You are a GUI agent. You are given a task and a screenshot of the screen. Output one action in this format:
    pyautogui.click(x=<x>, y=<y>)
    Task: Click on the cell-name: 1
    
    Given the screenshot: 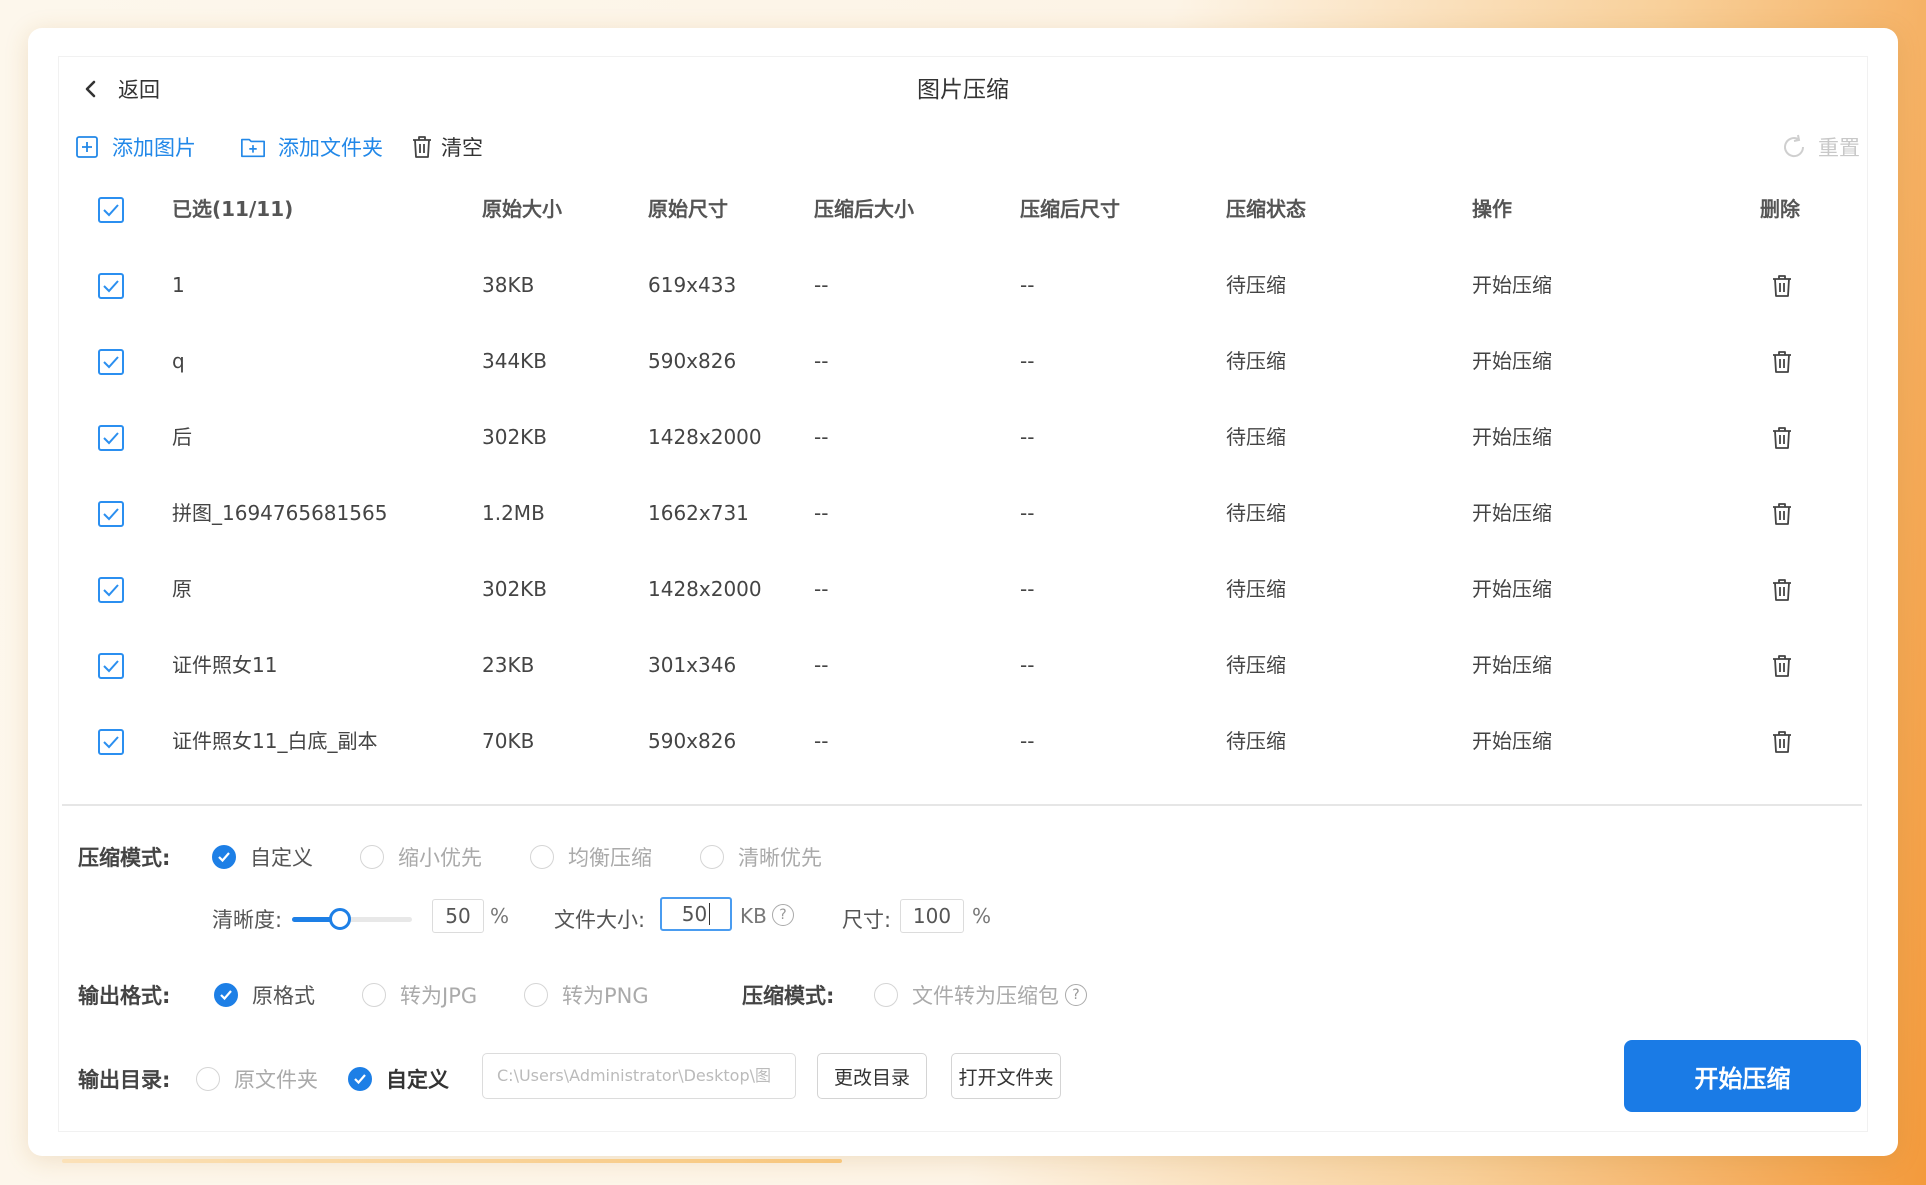 What is the action you would take?
    pyautogui.click(x=178, y=285)
    